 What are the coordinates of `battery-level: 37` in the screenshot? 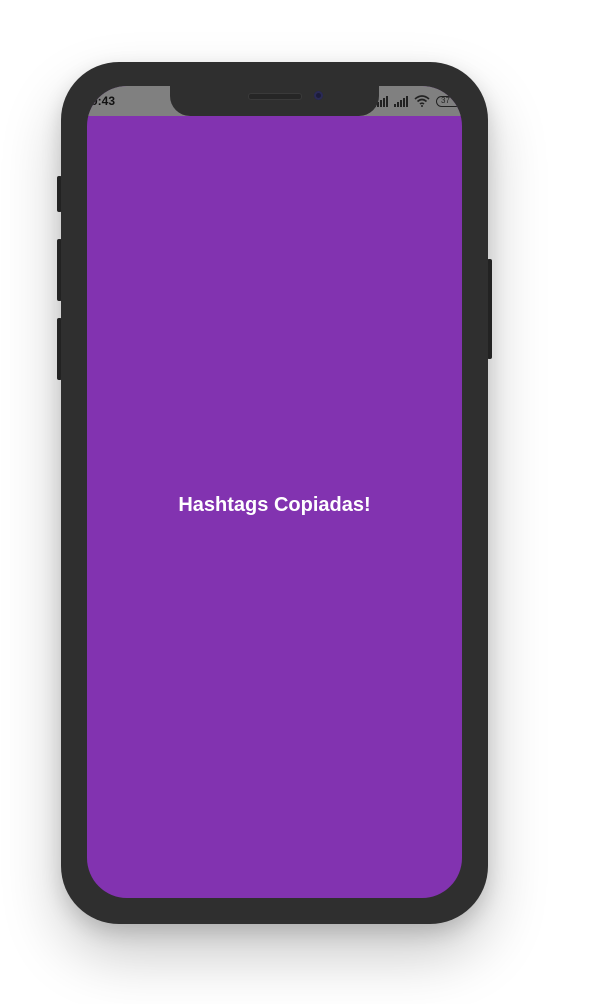 It's located at (445, 100).